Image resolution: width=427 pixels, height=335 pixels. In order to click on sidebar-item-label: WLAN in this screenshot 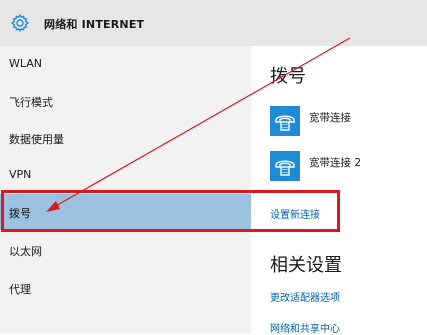, I will do `click(26, 63)`.